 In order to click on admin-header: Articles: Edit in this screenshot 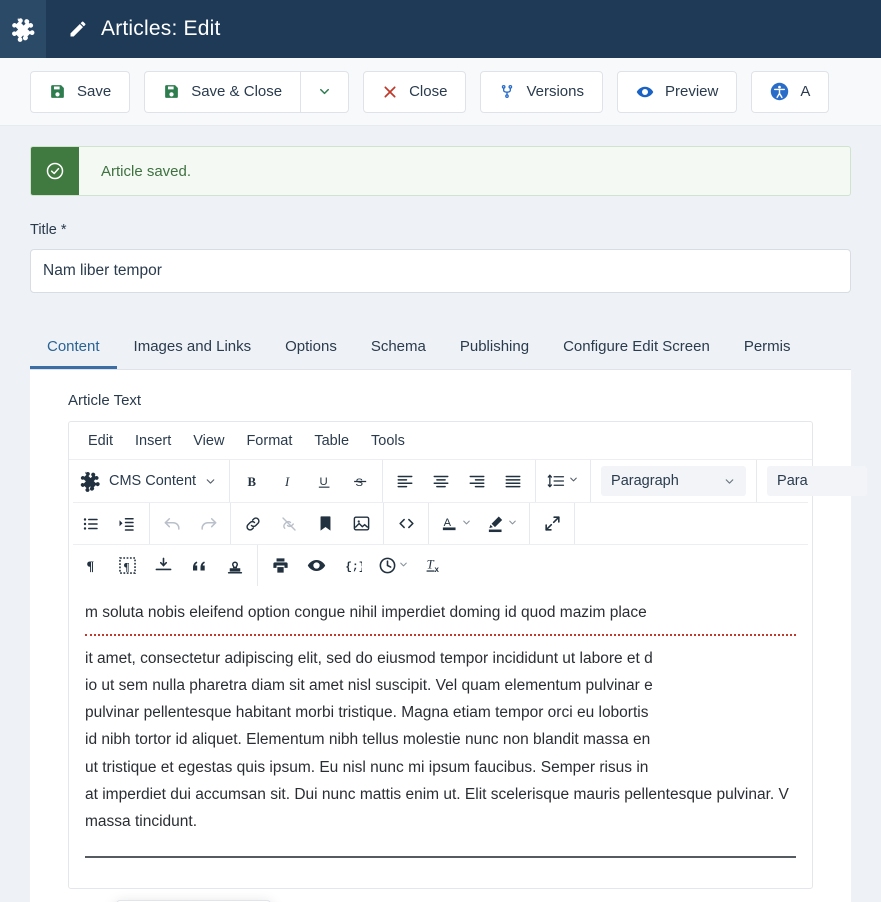, I will do `click(440, 29)`.